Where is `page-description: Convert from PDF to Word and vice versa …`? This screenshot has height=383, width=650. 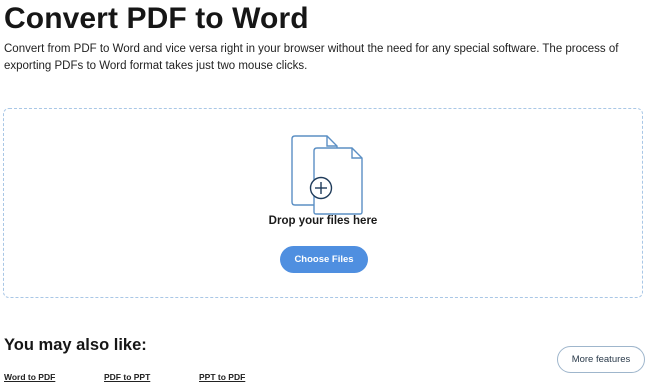 page-description: Convert from PDF to Word and vice versa … is located at coordinates (311, 57).